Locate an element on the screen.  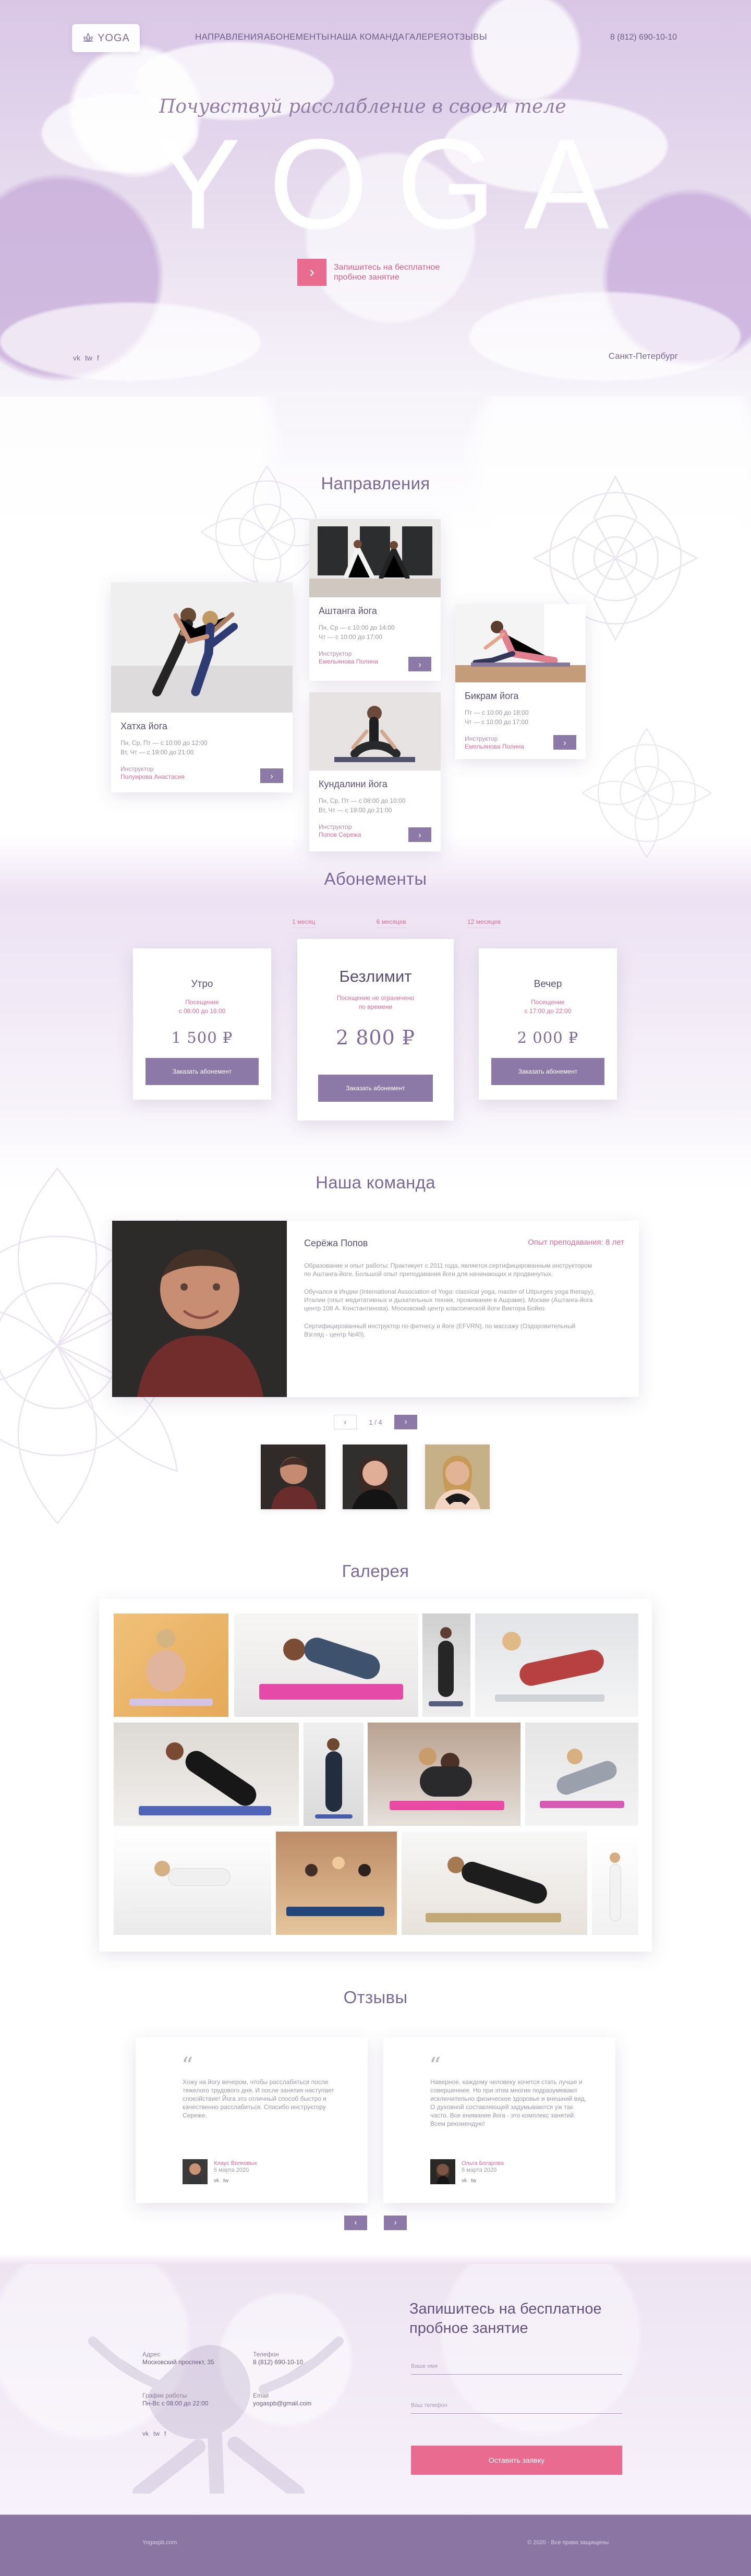
nav-memberships: Абонементы is located at coordinates (297, 37).